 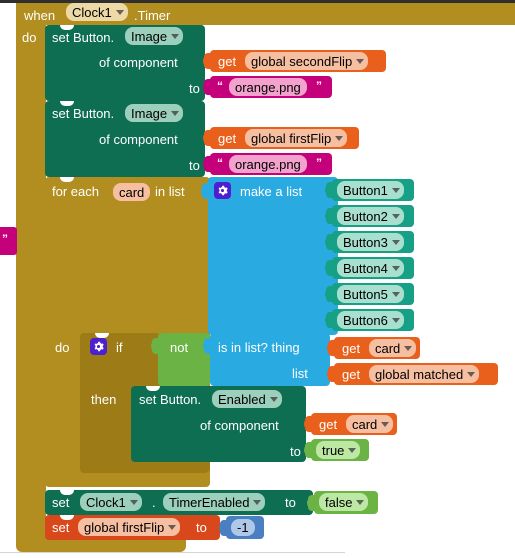 I want to click on is-in-list-thing-label: is in list? thing, so click(x=259, y=347).